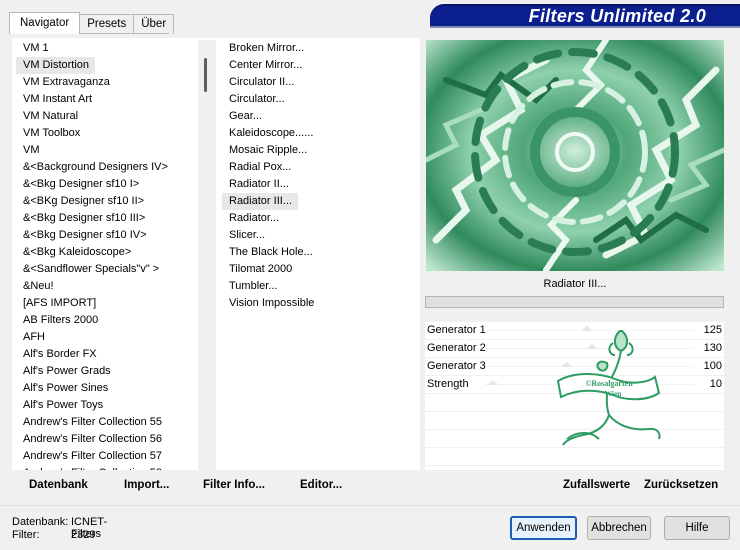  Describe the element at coordinates (106, 303) in the screenshot. I see `category-list-item: [AFS IMPORT]` at that location.